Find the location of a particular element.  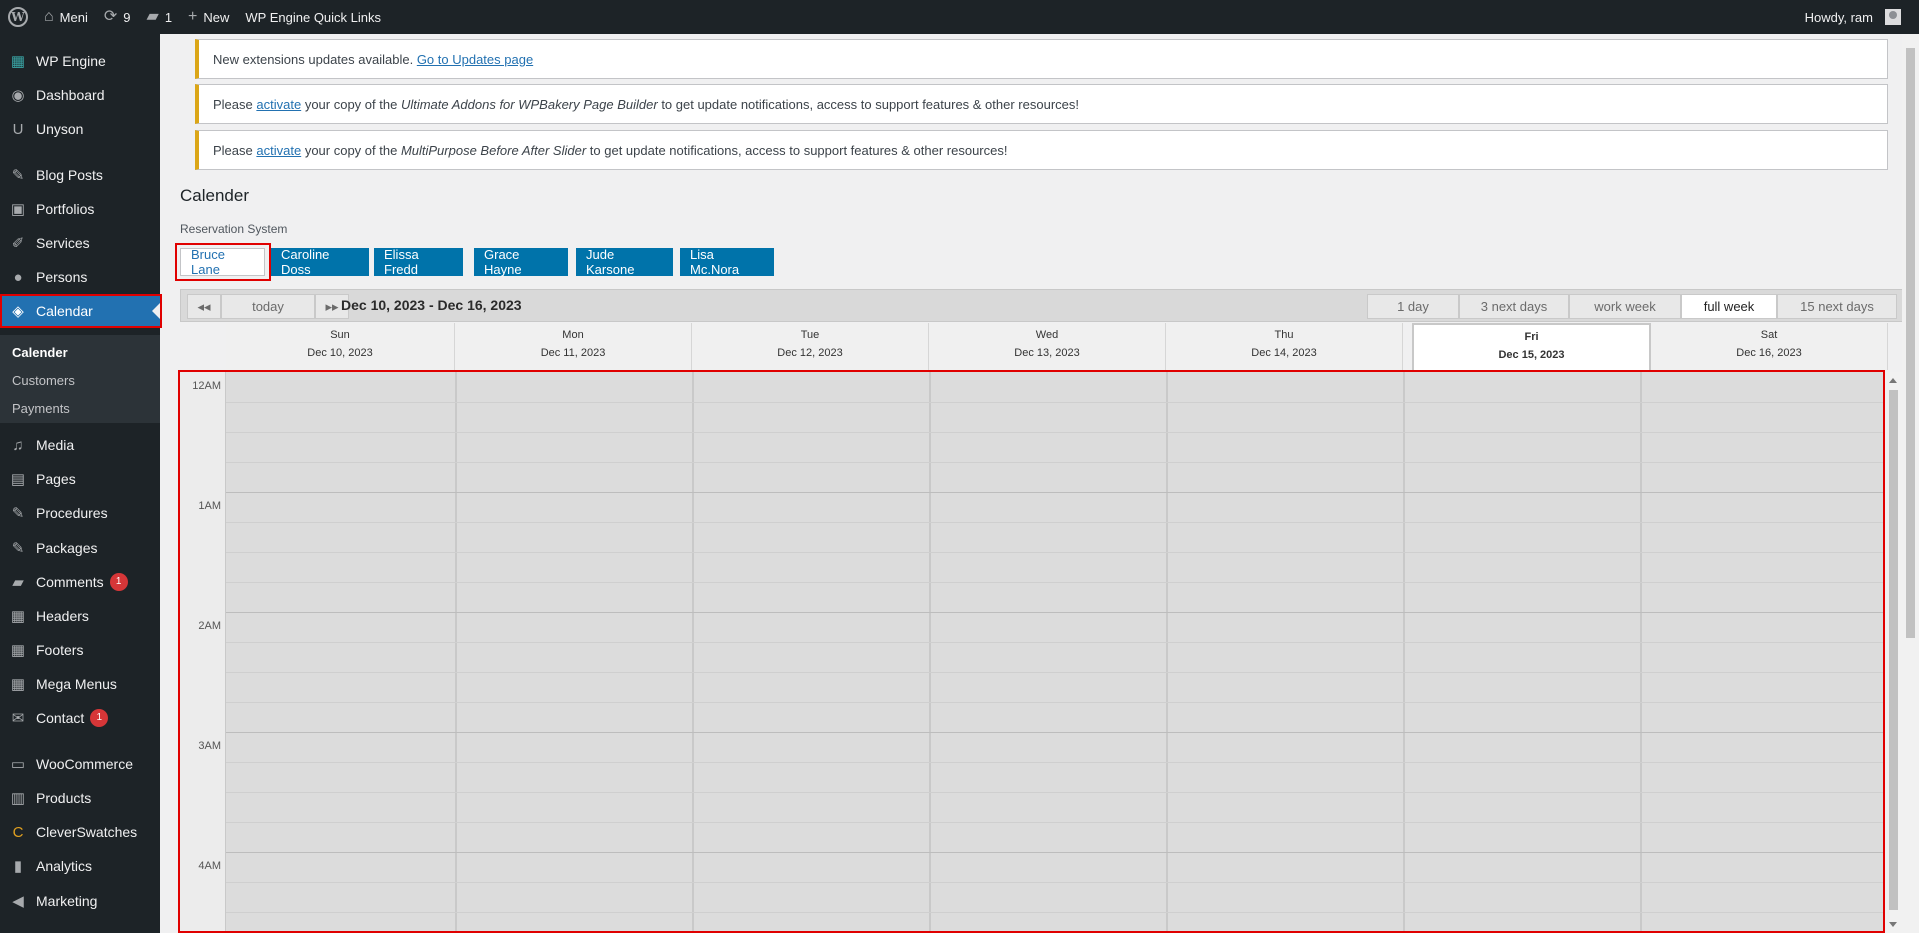

scroll-up-icon is located at coordinates (1893, 380).